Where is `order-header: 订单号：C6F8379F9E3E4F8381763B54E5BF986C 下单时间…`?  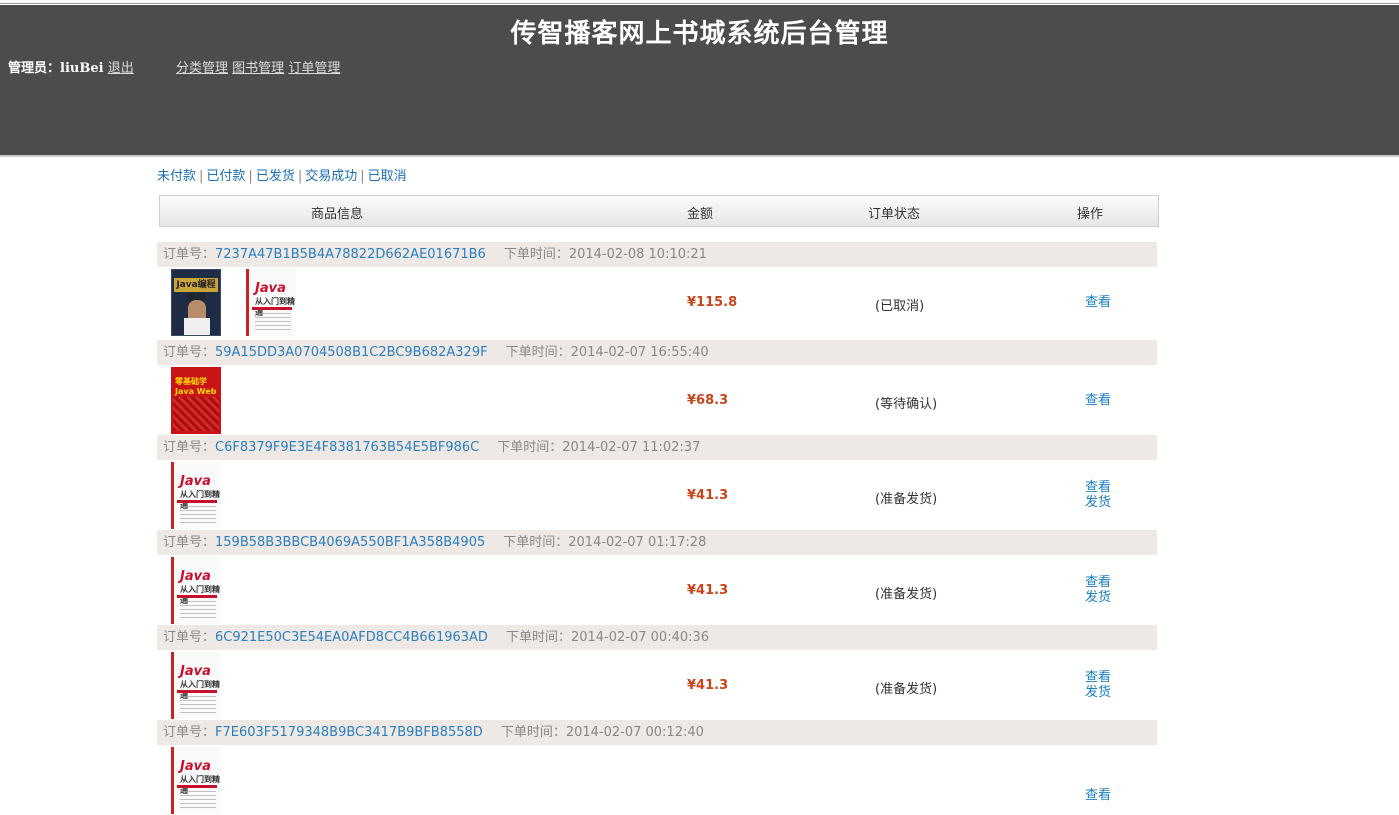
order-header: 订单号：C6F8379F9E3E4F8381763B54E5BF986C 下单时间… is located at coordinates (657, 447).